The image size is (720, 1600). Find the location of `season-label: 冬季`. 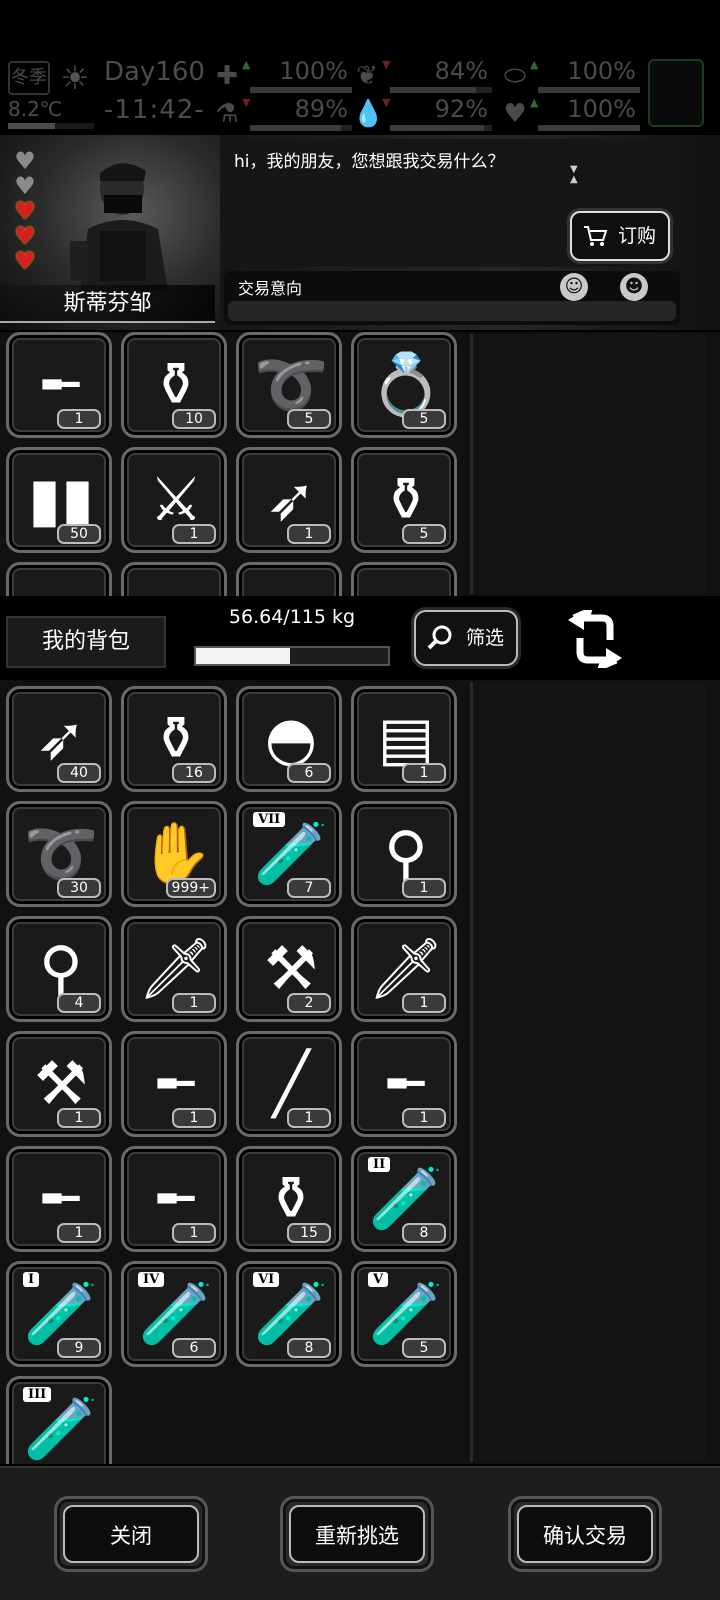

season-label: 冬季 is located at coordinates (29, 78).